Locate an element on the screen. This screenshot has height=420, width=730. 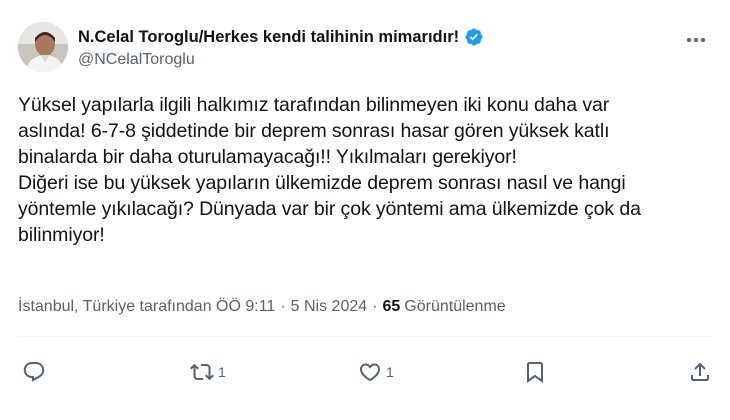
retweet-icon is located at coordinates (202, 372).